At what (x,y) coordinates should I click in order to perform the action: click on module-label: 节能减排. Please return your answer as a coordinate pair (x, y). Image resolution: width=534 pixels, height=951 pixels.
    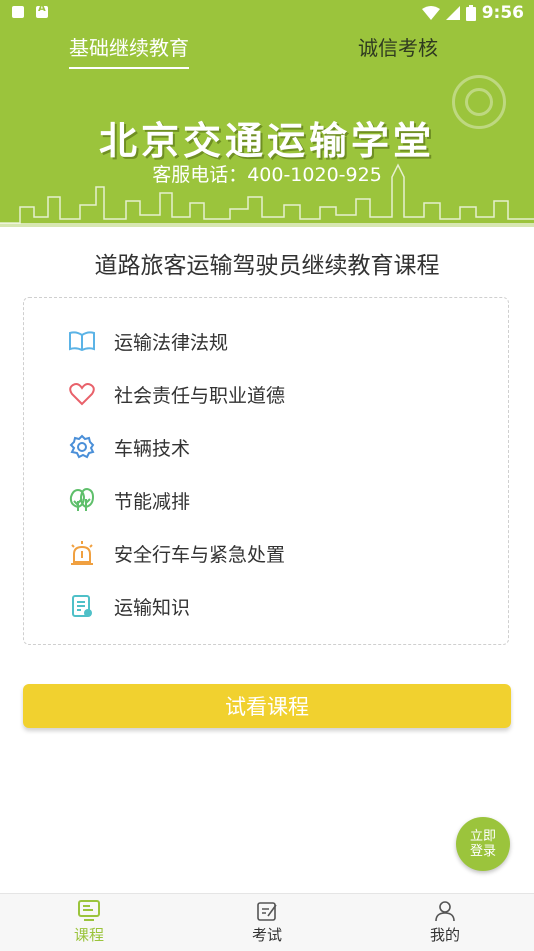
    Looking at the image, I should click on (152, 501).